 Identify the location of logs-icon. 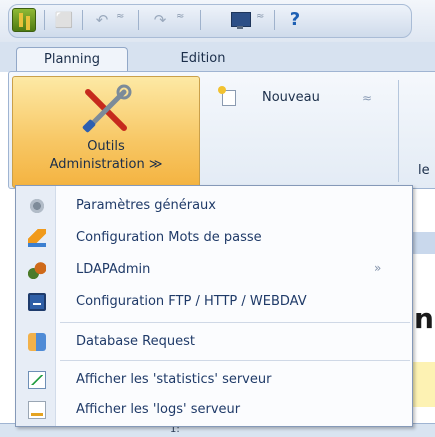
(37, 410).